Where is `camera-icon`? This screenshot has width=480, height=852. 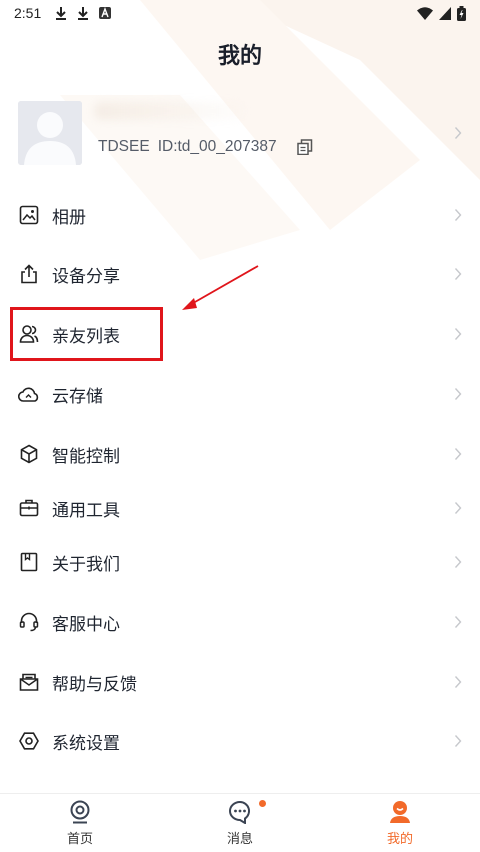 camera-icon is located at coordinates (80, 812).